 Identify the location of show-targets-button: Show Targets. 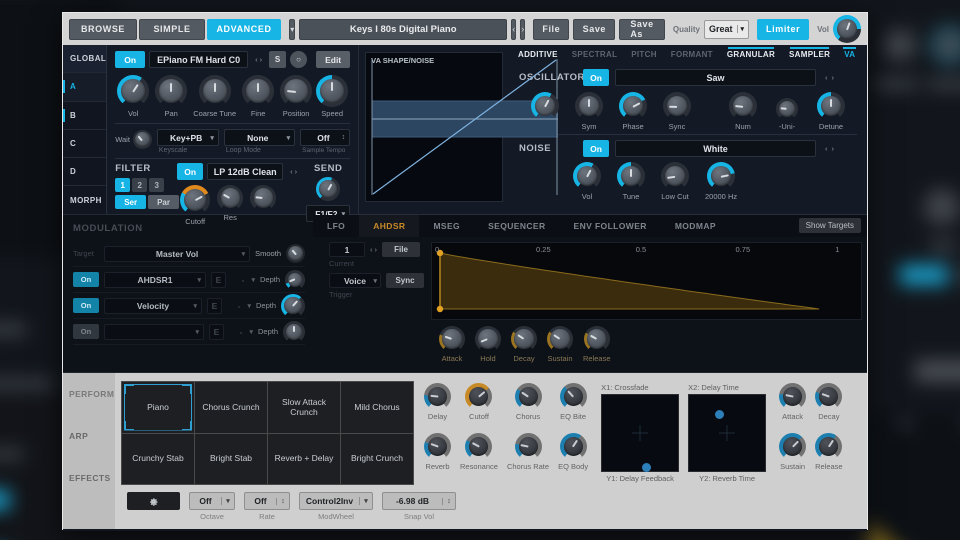
(829, 225).